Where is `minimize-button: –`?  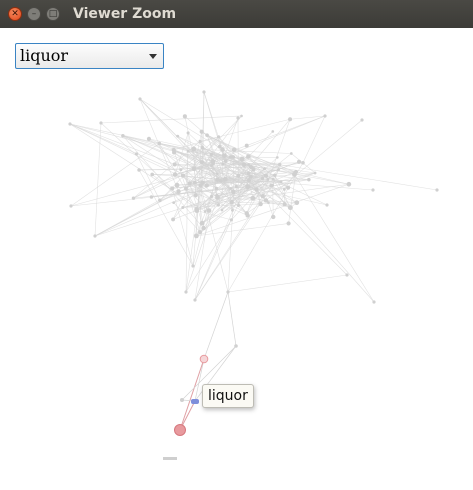 minimize-button: – is located at coordinates (34, 14).